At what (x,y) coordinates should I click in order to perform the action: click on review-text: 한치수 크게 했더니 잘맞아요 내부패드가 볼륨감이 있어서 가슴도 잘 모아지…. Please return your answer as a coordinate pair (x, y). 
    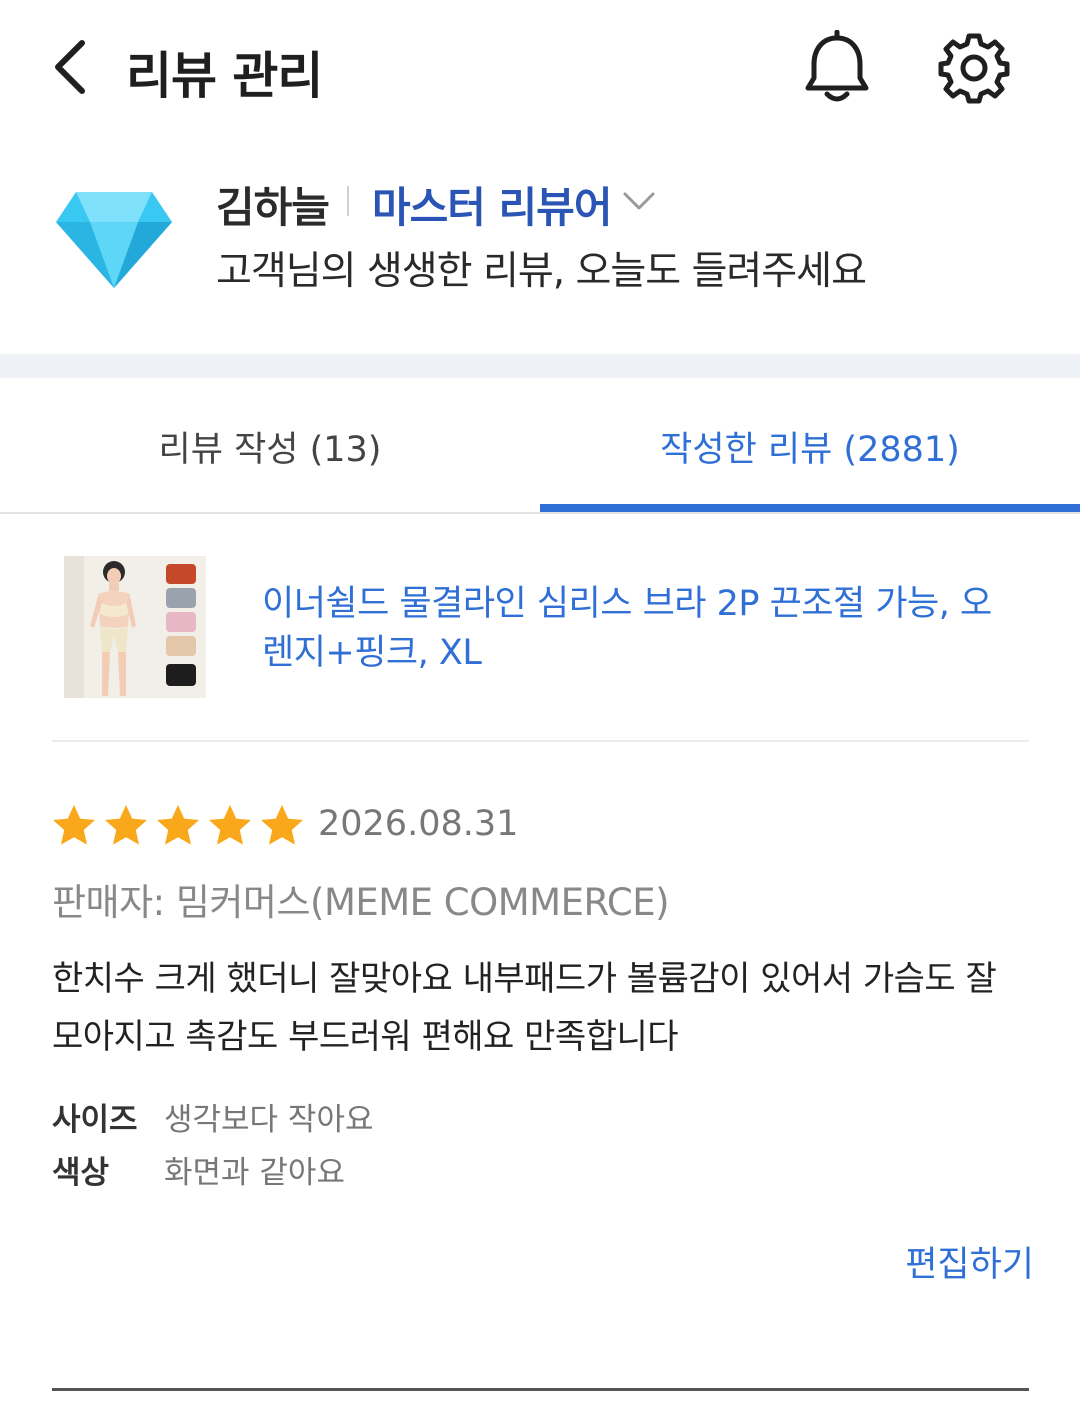
    Looking at the image, I should click on (524, 1008).